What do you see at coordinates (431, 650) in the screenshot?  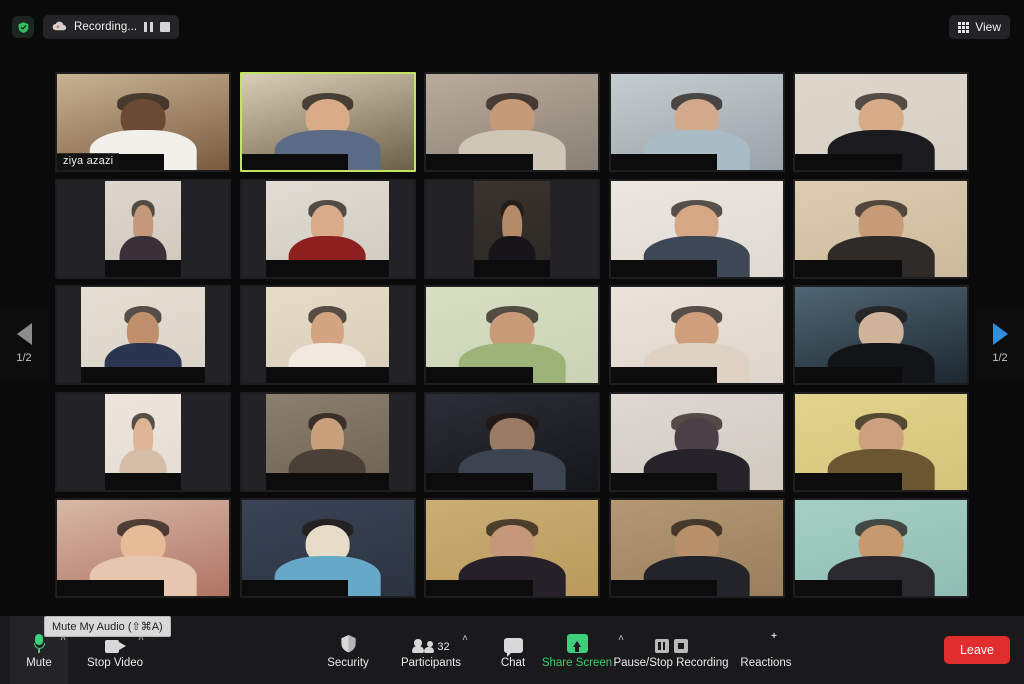 I see `participants-button: 32 Participants ˄` at bounding box center [431, 650].